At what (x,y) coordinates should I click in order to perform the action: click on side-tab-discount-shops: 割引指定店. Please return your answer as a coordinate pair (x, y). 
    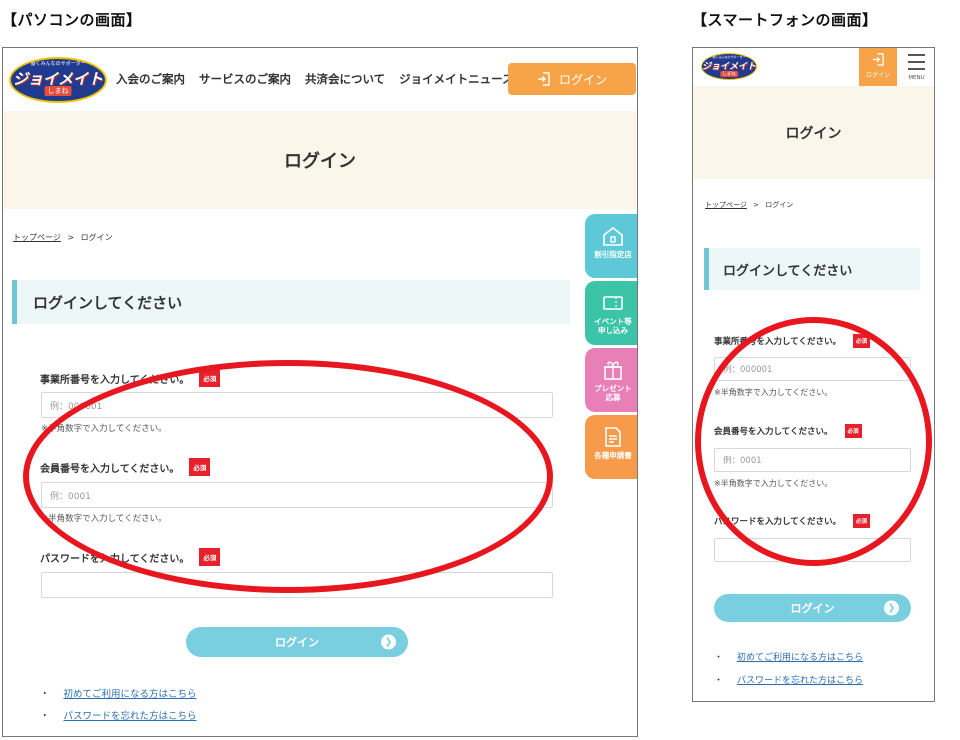
    Looking at the image, I should click on (611, 246).